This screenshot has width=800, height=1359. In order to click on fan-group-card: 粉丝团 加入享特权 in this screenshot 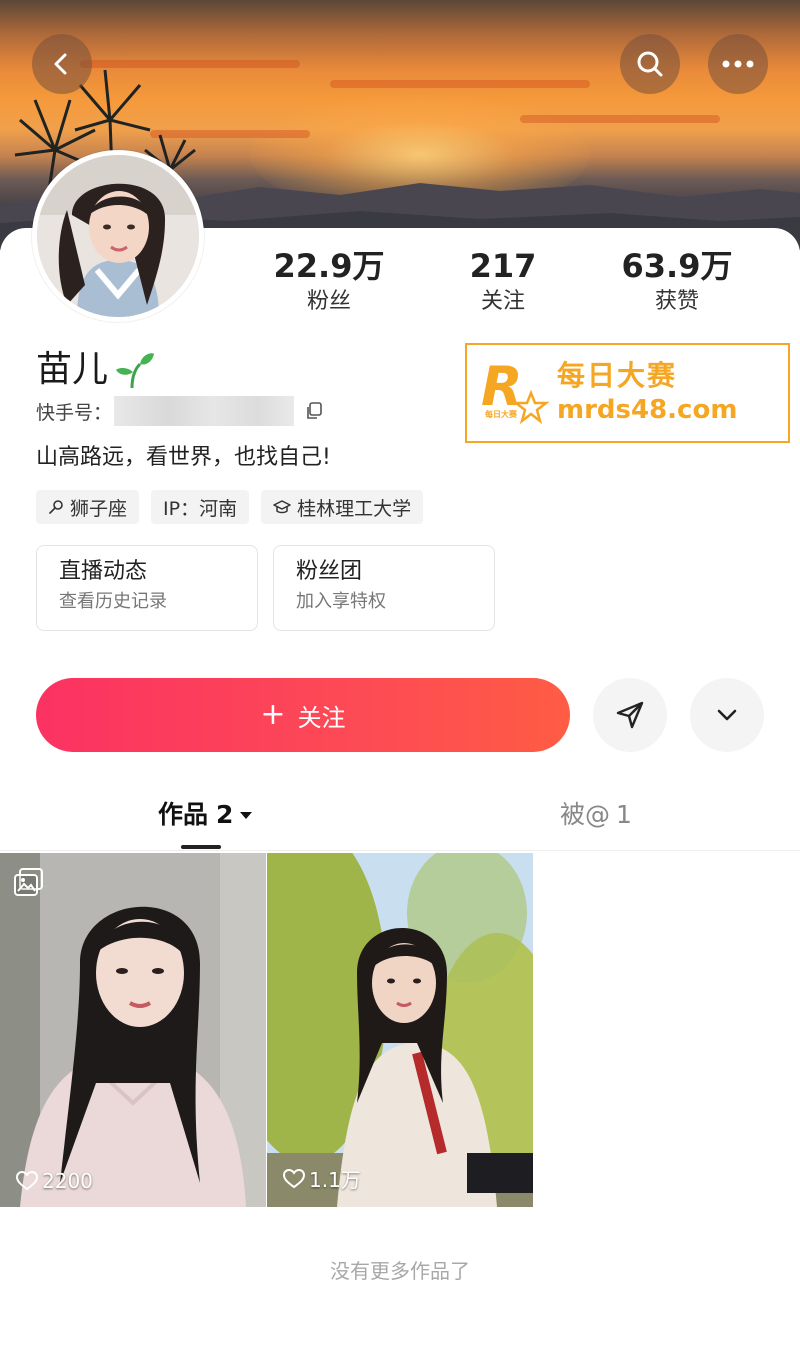, I will do `click(384, 588)`.